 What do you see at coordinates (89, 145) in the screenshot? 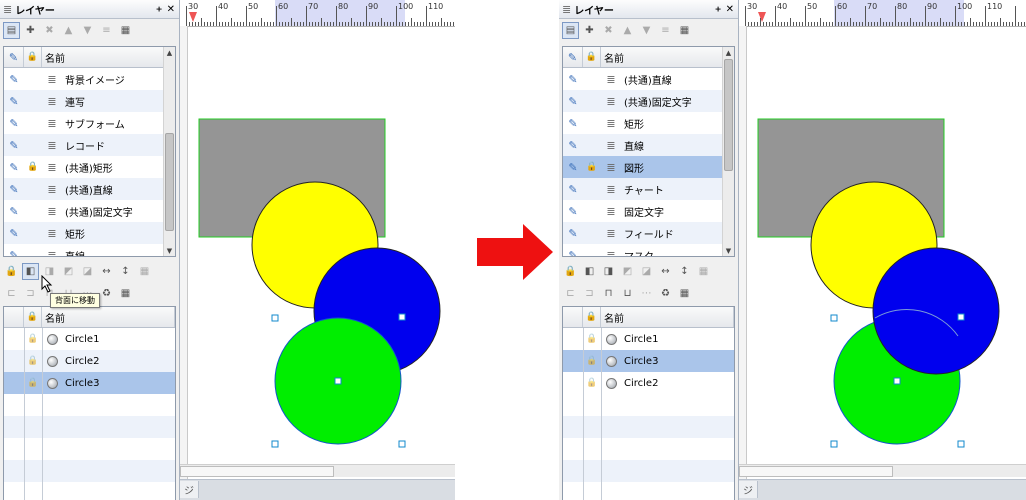
I see `layer-row: ✎ ≣ レコード` at bounding box center [89, 145].